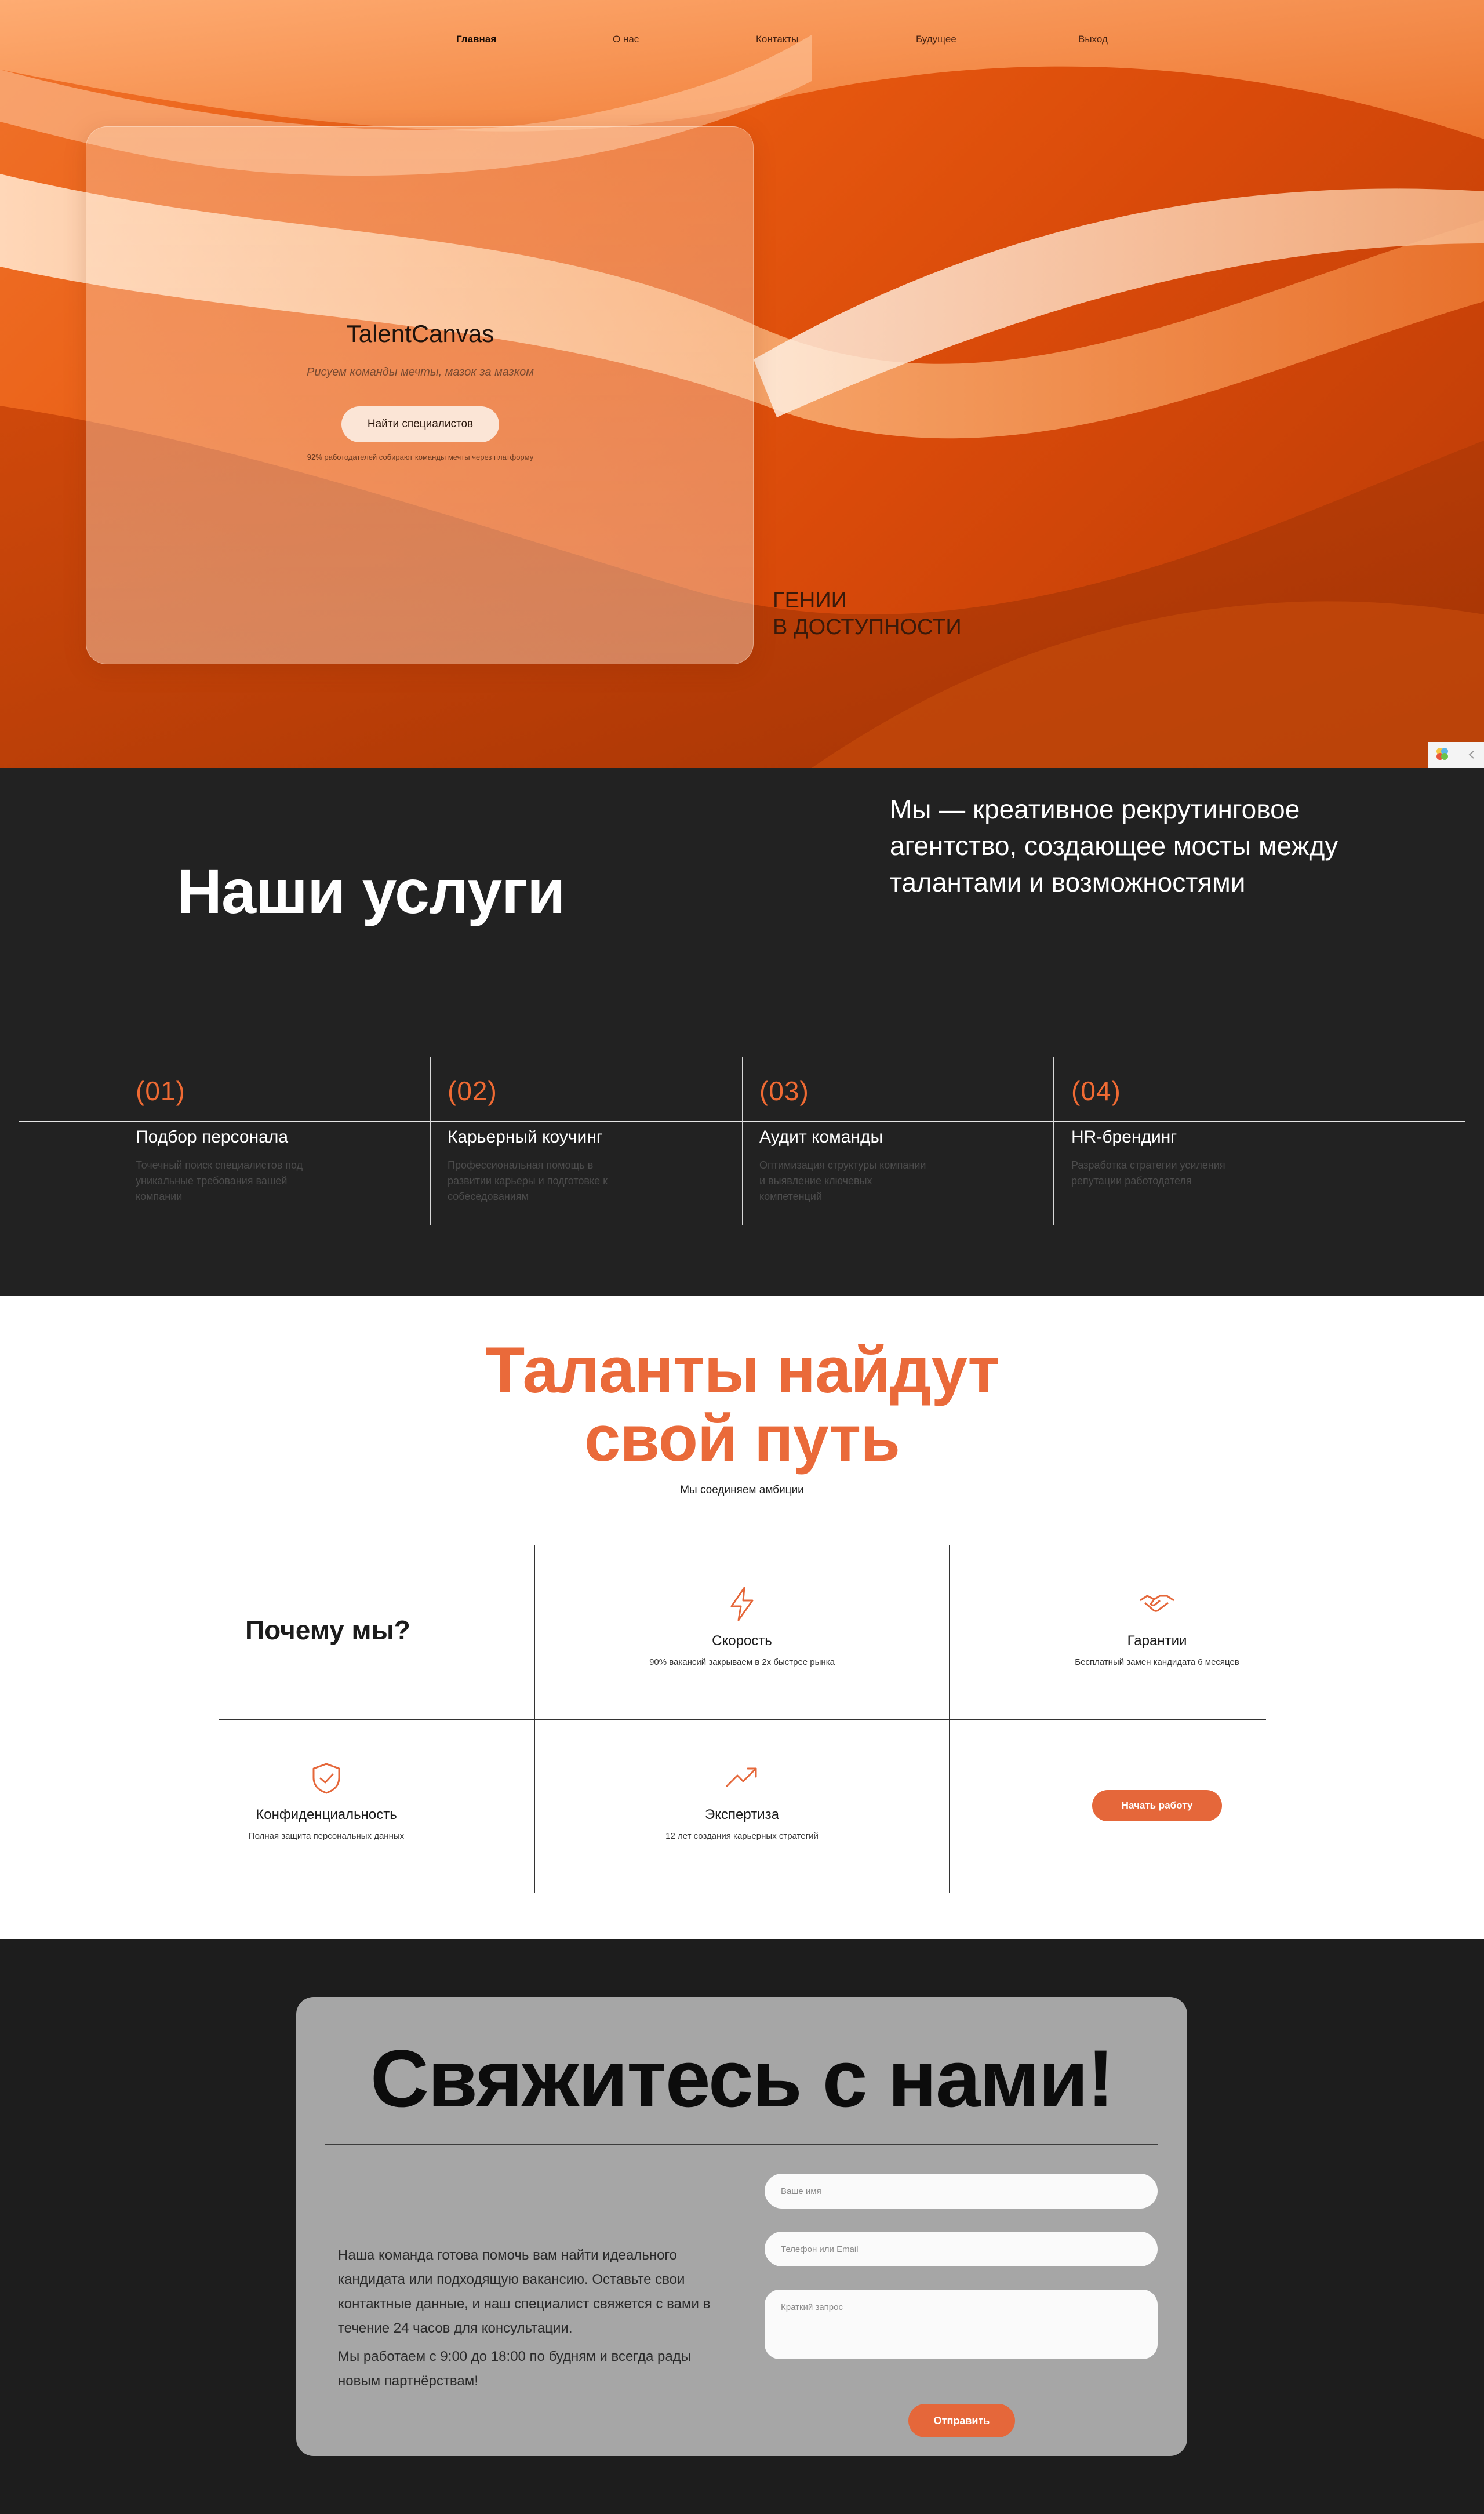  Describe the element at coordinates (420, 372) in the screenshot. I see `hero-tagline: Рисуем команды мечты, мазок за мазком` at that location.